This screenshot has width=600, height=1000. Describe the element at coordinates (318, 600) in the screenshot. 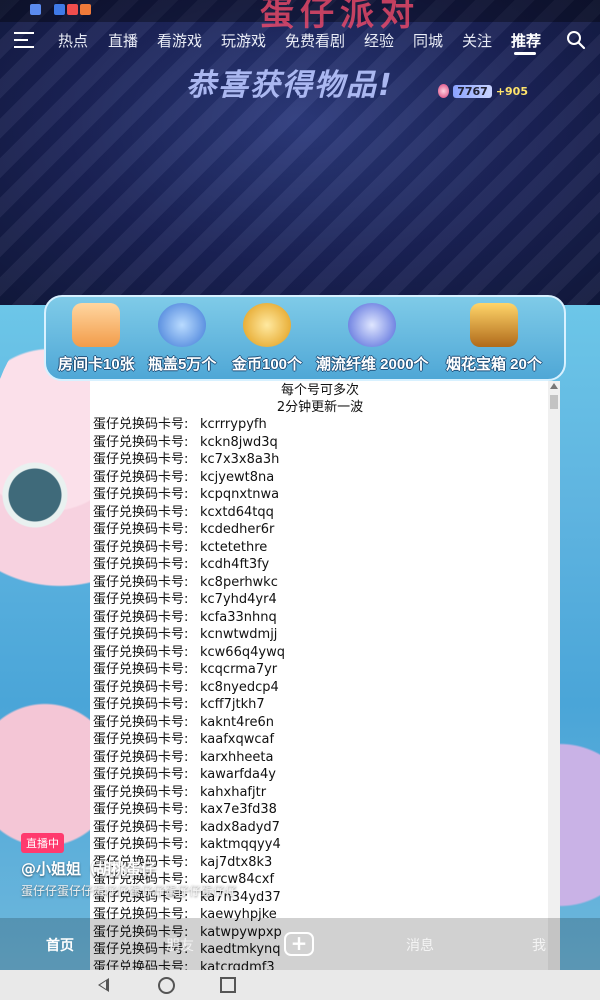

I see `code-line: 蛋仔兑换码卡号: kc7yhd4yr4` at that location.